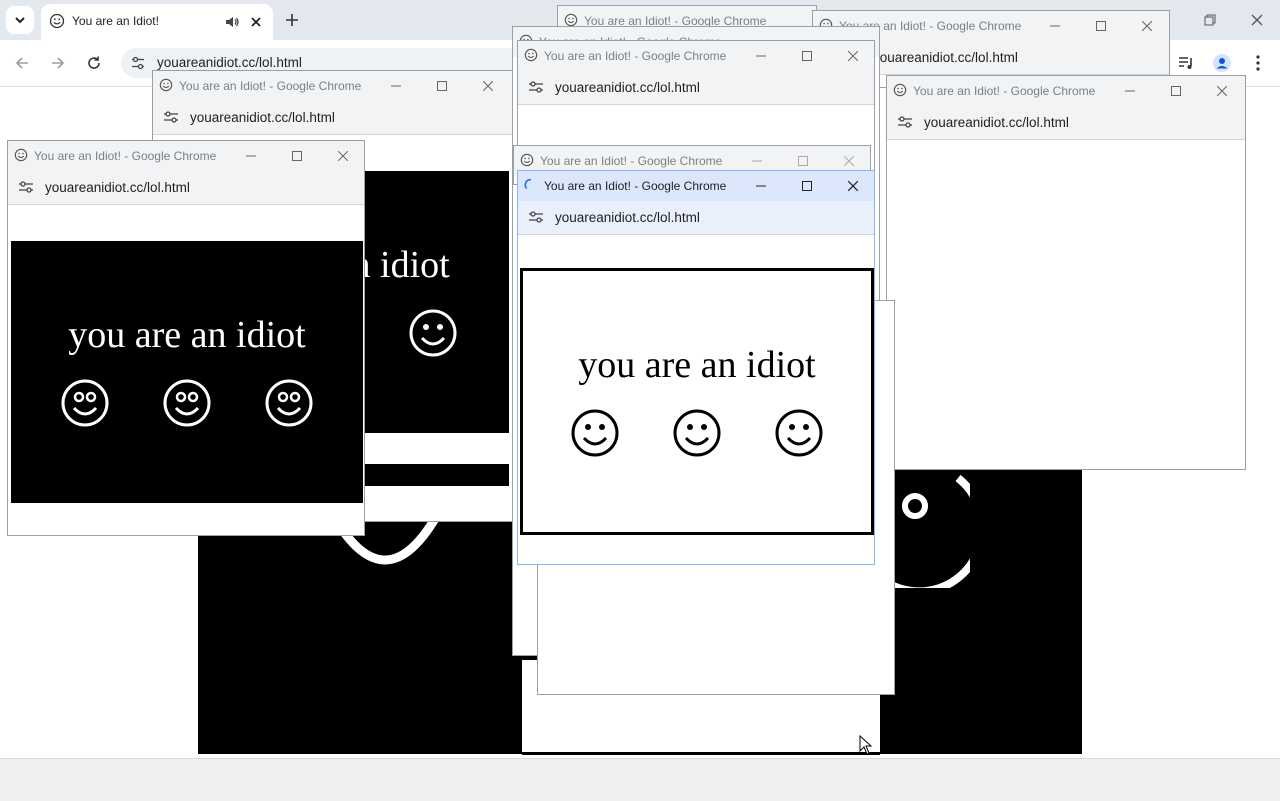 The width and height of the screenshot is (1280, 801). I want to click on back-button, so click(22, 63).